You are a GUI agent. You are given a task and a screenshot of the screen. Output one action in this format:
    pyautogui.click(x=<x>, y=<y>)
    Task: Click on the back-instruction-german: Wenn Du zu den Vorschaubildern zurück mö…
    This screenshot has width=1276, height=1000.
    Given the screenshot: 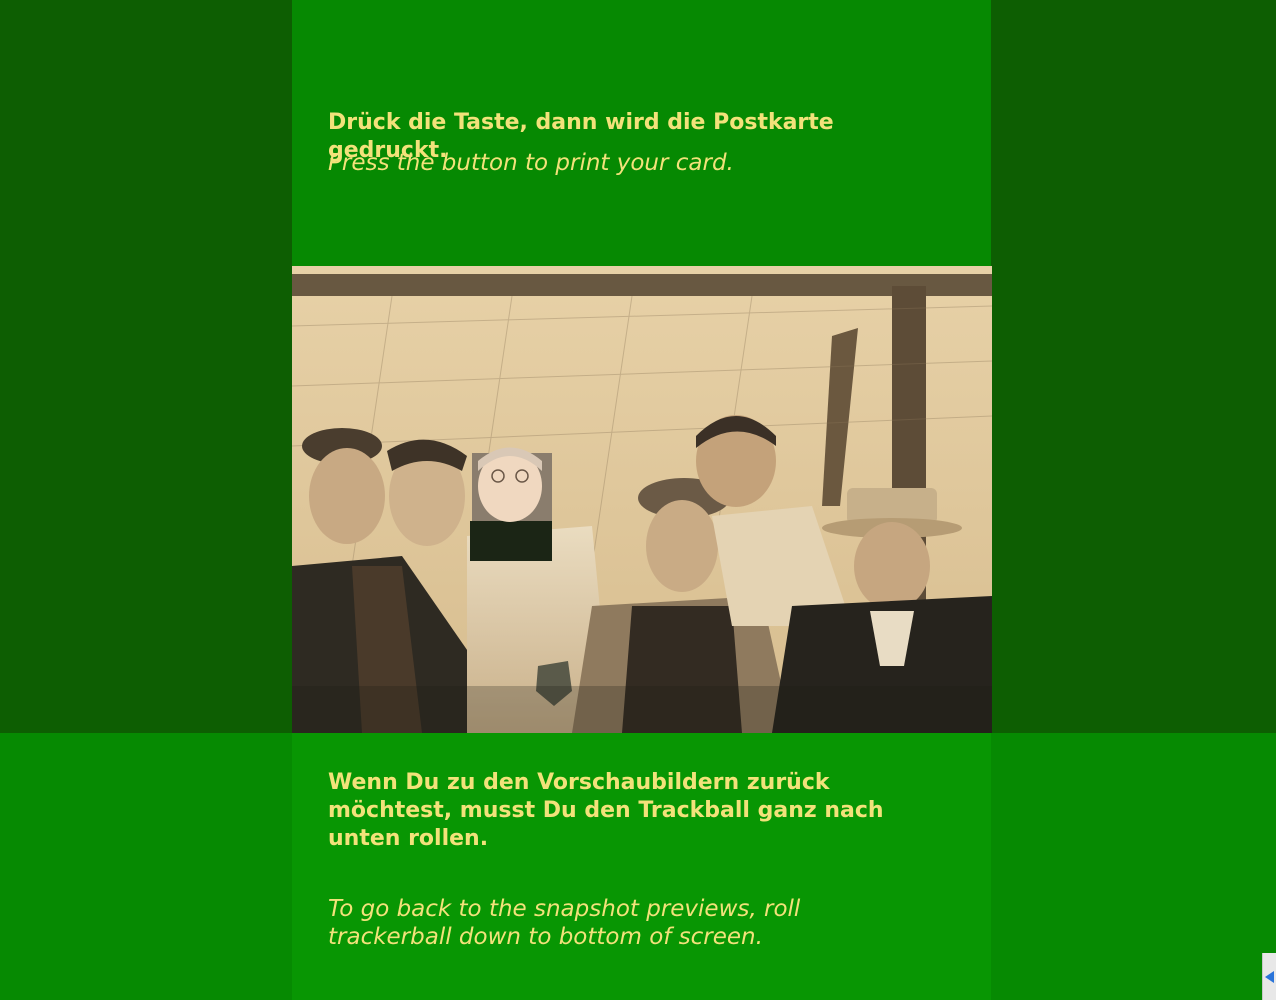 What is the action you would take?
    pyautogui.click(x=606, y=810)
    